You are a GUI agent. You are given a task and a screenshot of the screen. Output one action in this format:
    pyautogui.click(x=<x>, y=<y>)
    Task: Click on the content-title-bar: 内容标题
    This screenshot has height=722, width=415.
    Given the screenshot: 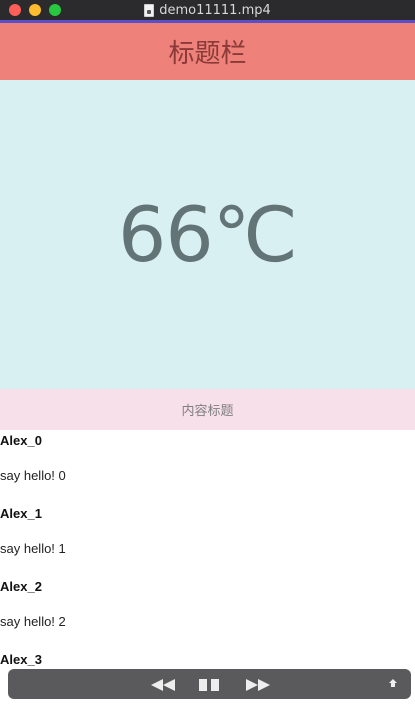 What is the action you would take?
    pyautogui.click(x=207, y=409)
    